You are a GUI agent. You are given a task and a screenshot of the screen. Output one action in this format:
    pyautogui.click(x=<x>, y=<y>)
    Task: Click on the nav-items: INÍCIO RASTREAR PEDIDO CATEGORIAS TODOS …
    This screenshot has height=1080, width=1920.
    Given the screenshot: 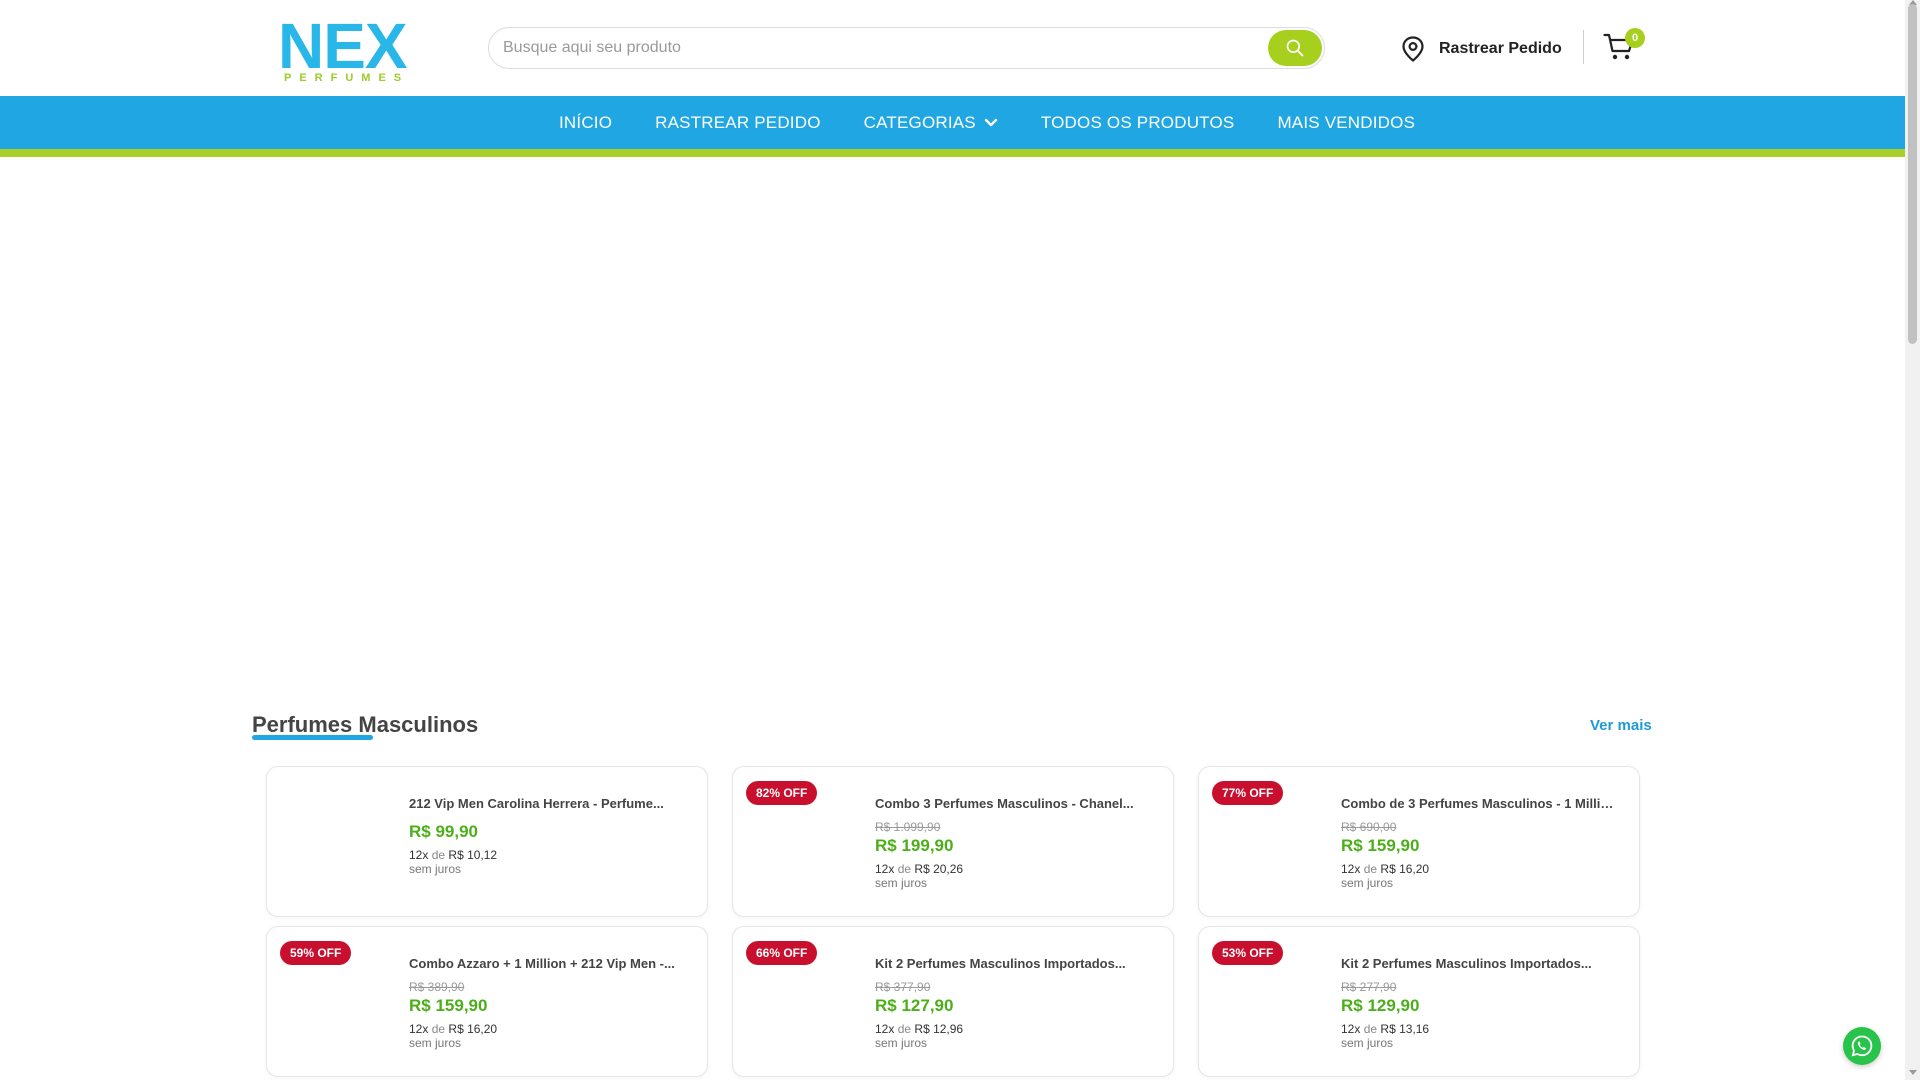 What is the action you would take?
    pyautogui.click(x=1008, y=122)
    